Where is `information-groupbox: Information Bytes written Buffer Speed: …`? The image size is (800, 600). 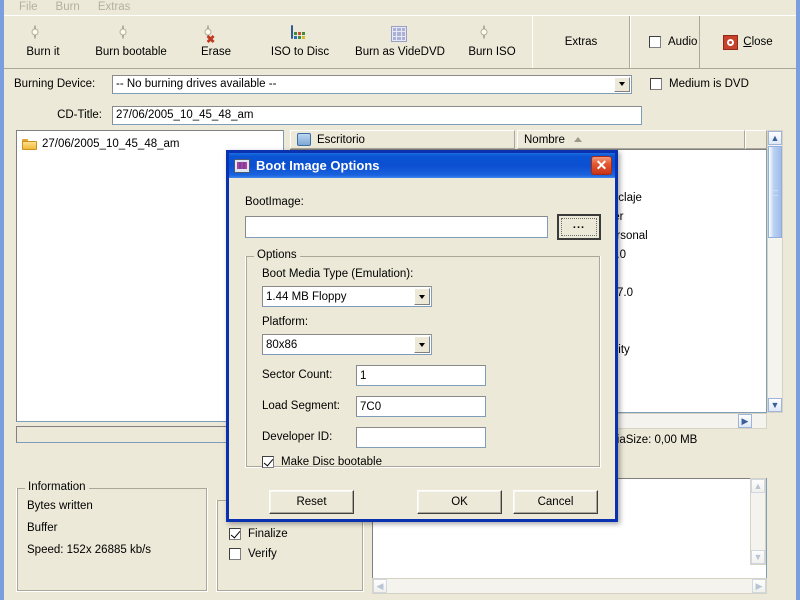 information-groupbox: Information Bytes written Buffer Speed: … is located at coordinates (112, 536).